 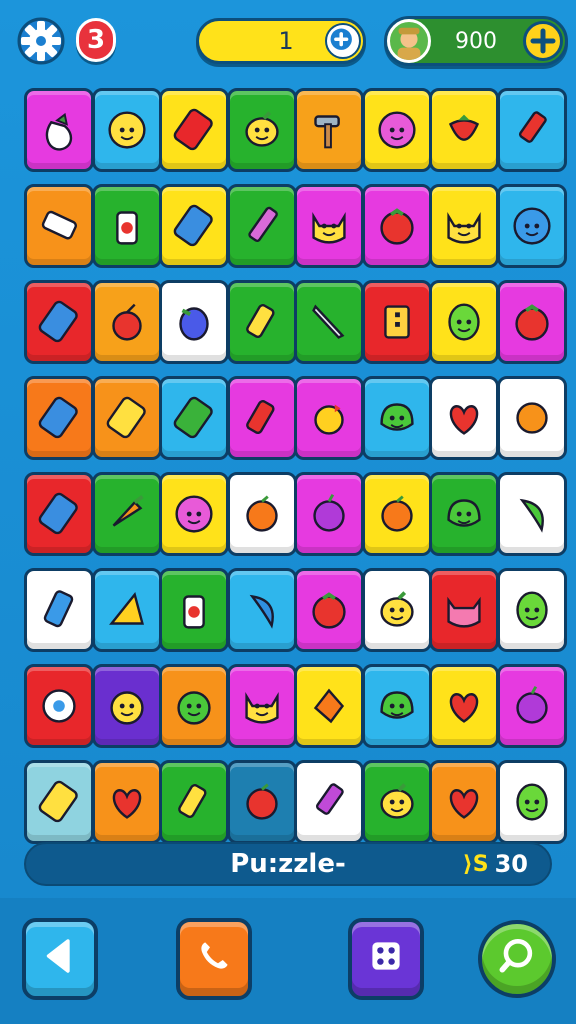 What do you see at coordinates (214, 959) in the screenshot?
I see `call-button` at bounding box center [214, 959].